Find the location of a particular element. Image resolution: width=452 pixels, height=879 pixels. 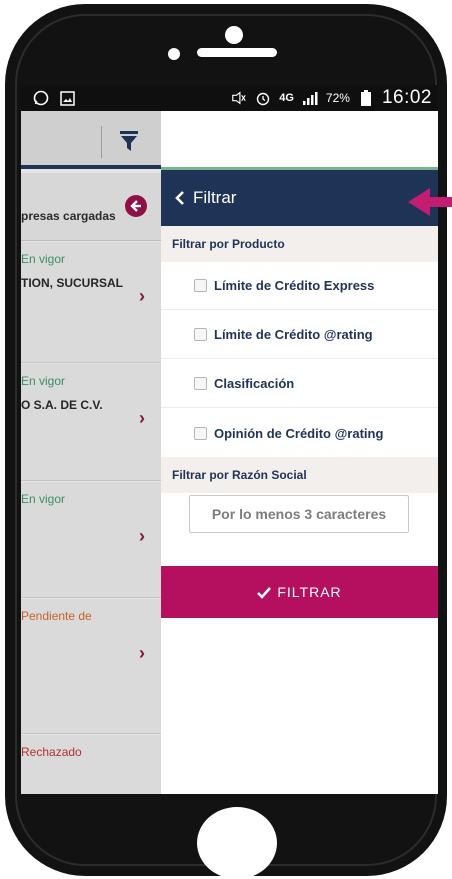

option-limite-rating: Límite de Crédito @rating is located at coordinates (299, 335).